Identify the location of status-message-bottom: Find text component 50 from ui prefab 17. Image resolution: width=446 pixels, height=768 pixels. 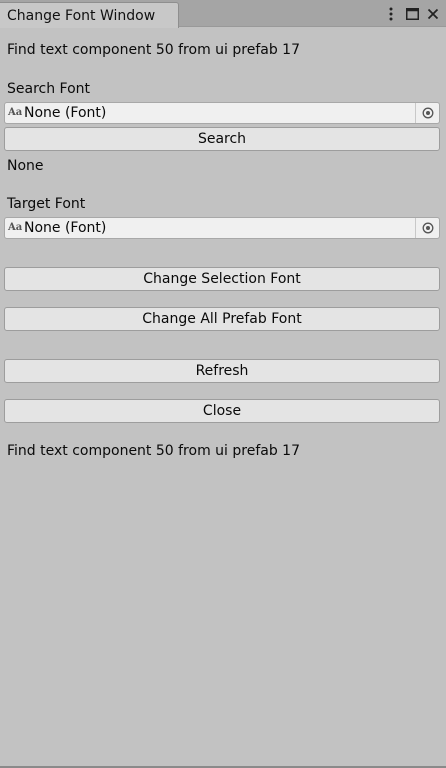
(153, 451).